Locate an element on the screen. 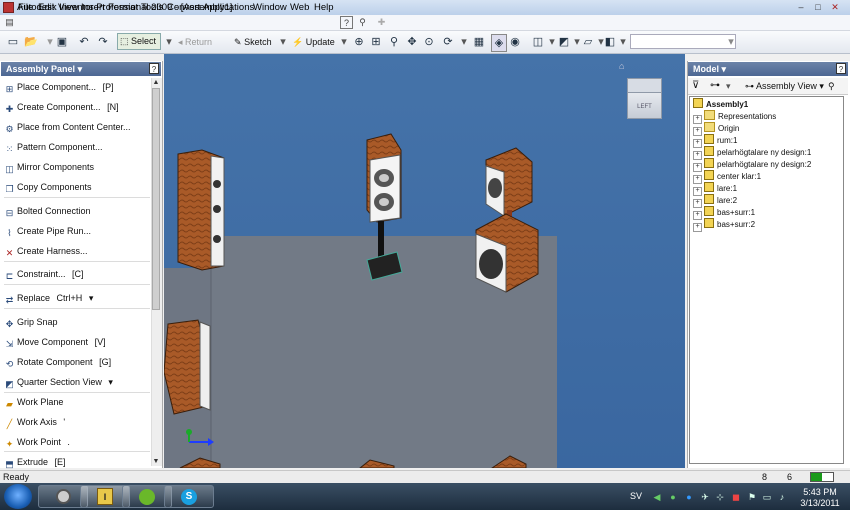 This screenshot has height=510, width=850. tree-node: + lare:1 is located at coordinates (765, 189).